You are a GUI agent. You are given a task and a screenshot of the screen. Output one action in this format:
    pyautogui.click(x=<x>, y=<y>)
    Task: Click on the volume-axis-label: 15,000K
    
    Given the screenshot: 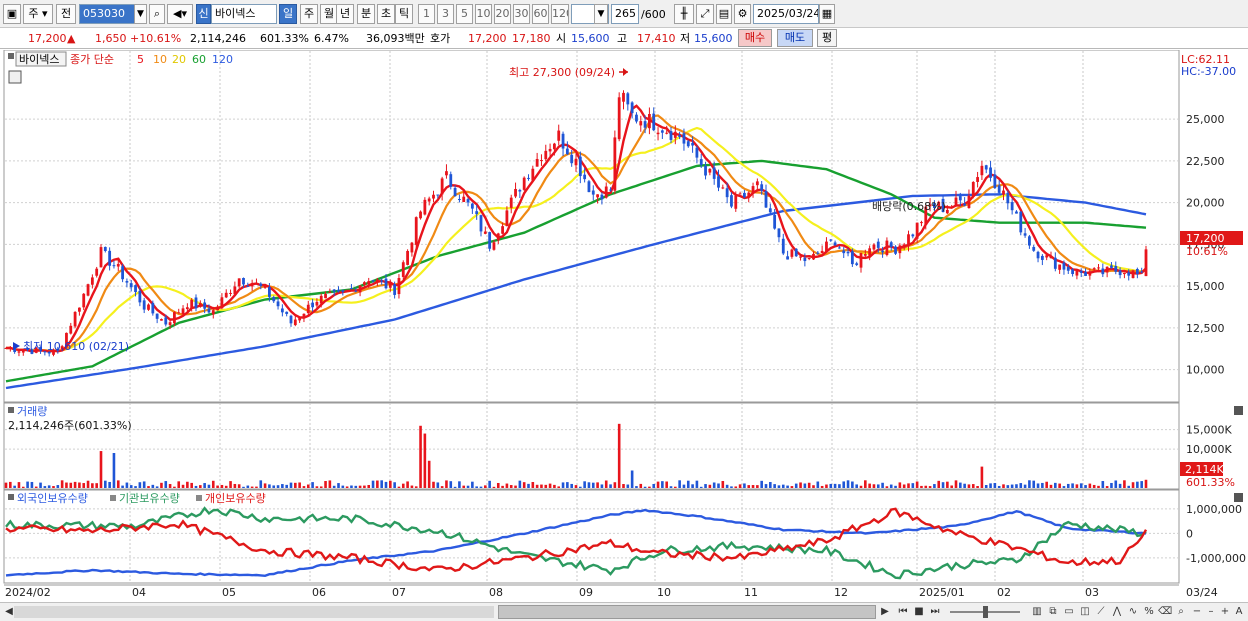 What is the action you would take?
    pyautogui.click(x=1209, y=430)
    